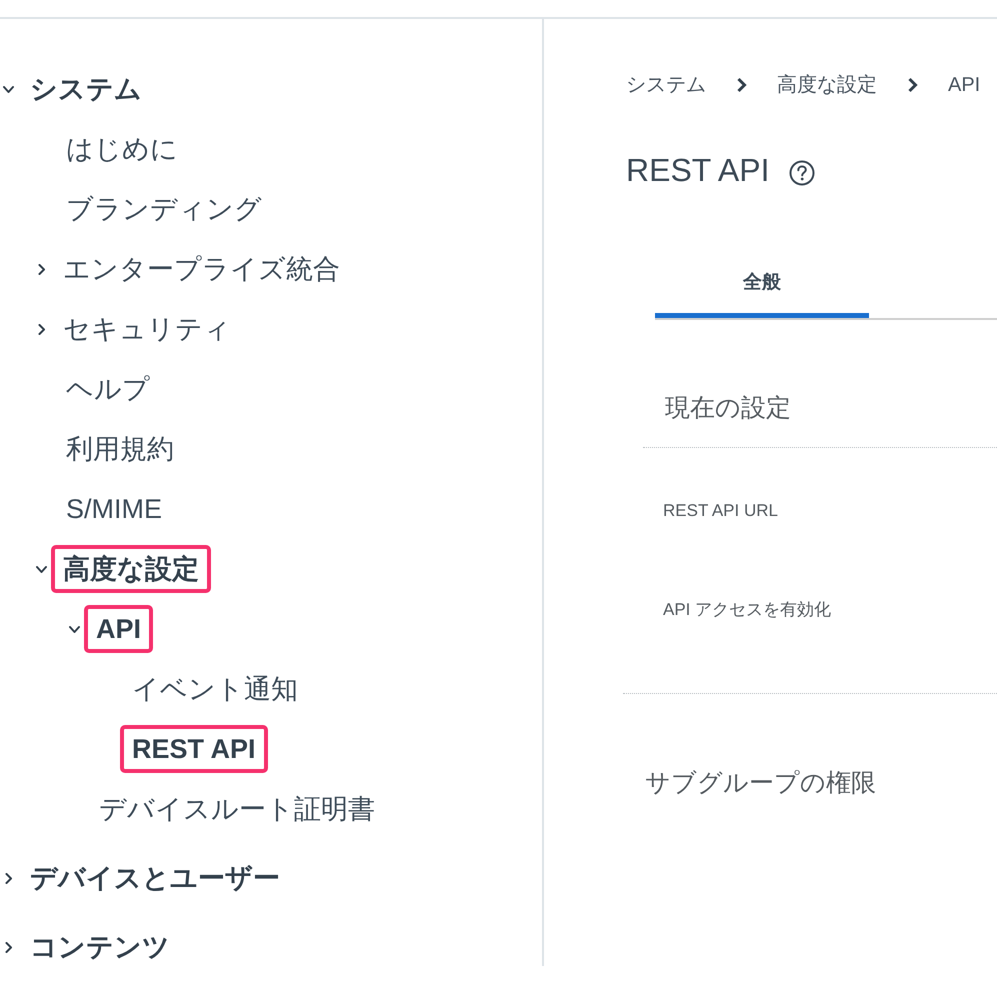 Image resolution: width=997 pixels, height=988 pixels. What do you see at coordinates (122, 149) in the screenshot?
I see `tree-item: はじめに` at bounding box center [122, 149].